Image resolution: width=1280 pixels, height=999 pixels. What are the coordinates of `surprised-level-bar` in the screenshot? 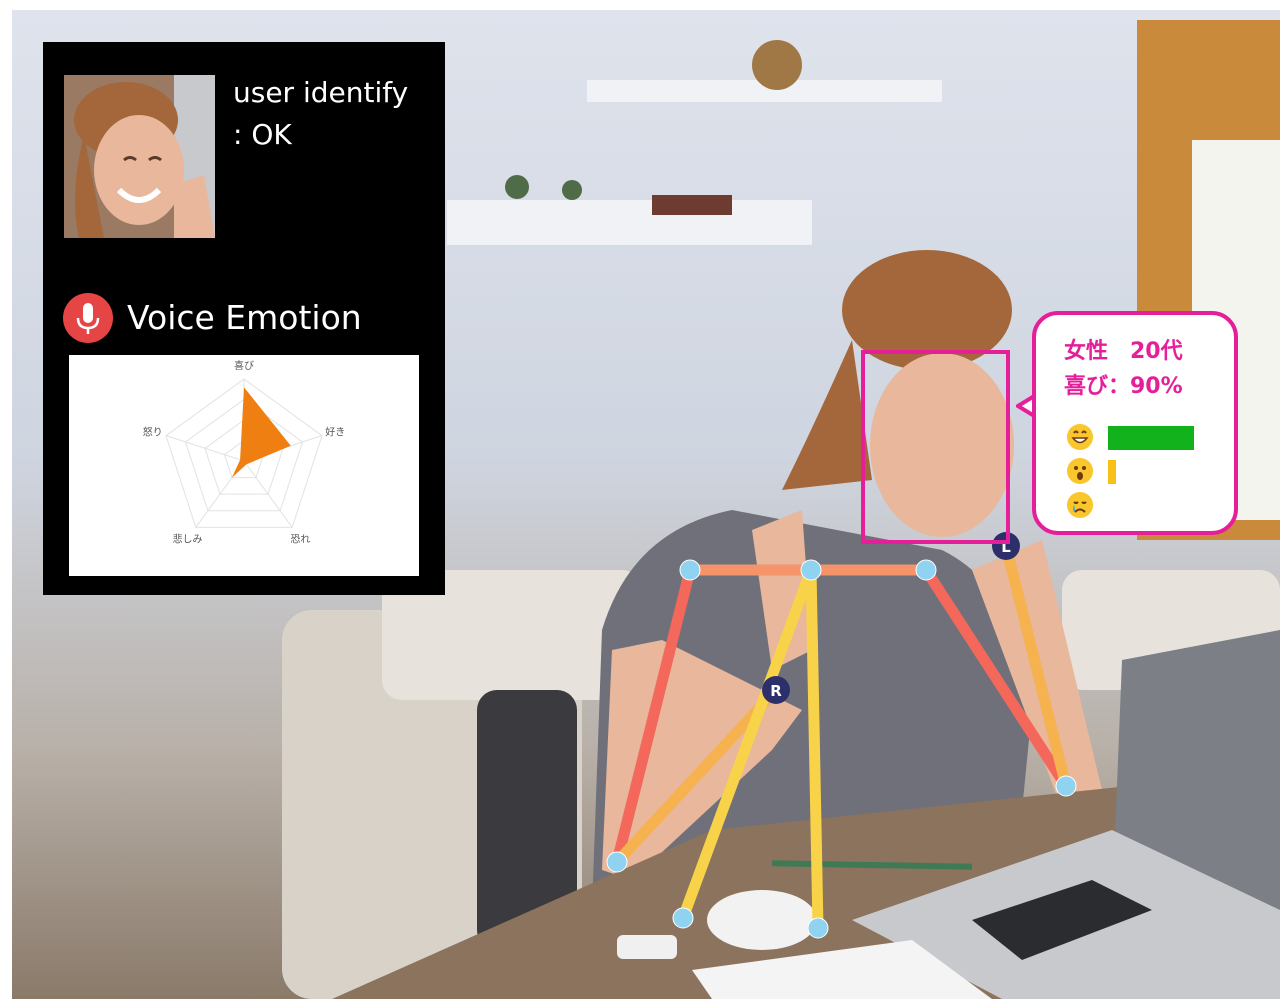 It's located at (1112, 472).